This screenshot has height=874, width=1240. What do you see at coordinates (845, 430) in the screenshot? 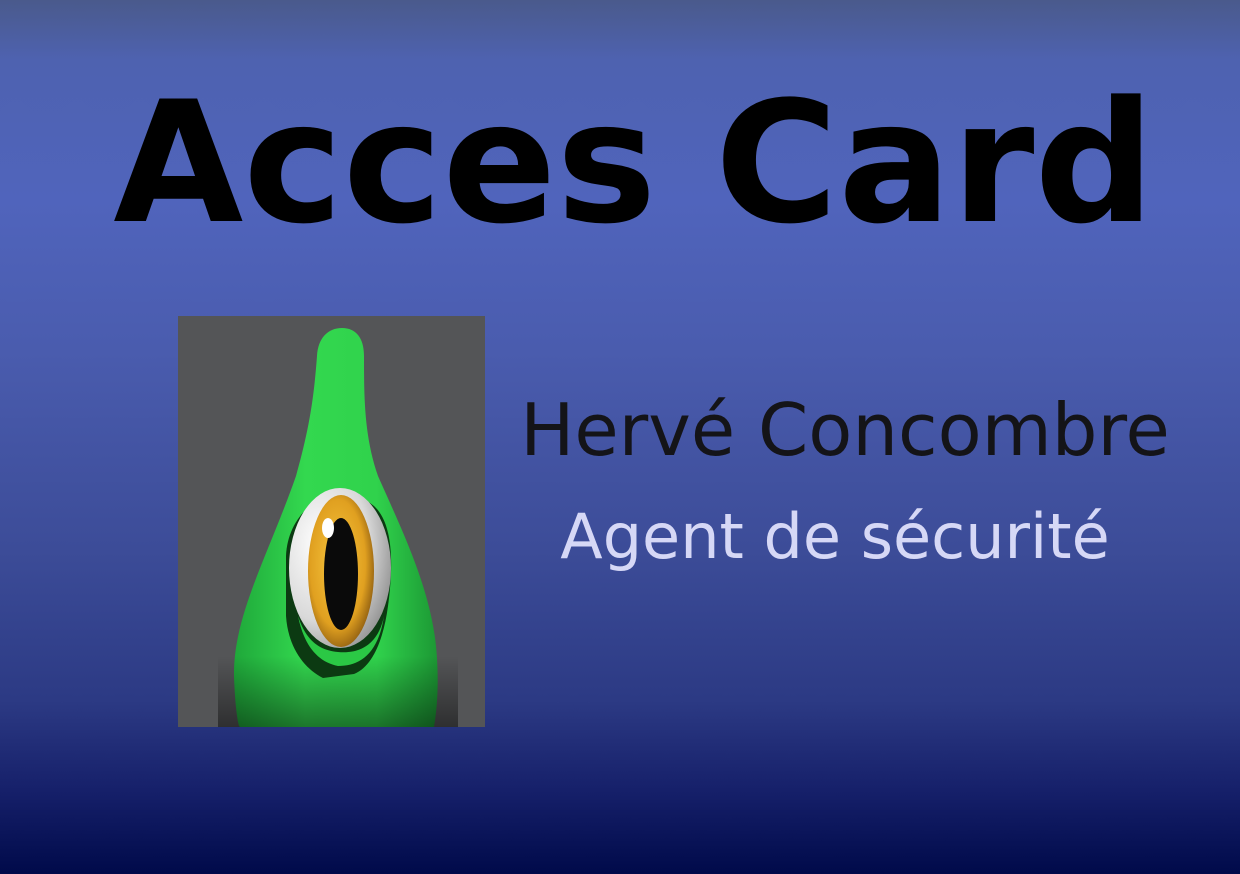
I see `person-name: Hervé Concombre` at bounding box center [845, 430].